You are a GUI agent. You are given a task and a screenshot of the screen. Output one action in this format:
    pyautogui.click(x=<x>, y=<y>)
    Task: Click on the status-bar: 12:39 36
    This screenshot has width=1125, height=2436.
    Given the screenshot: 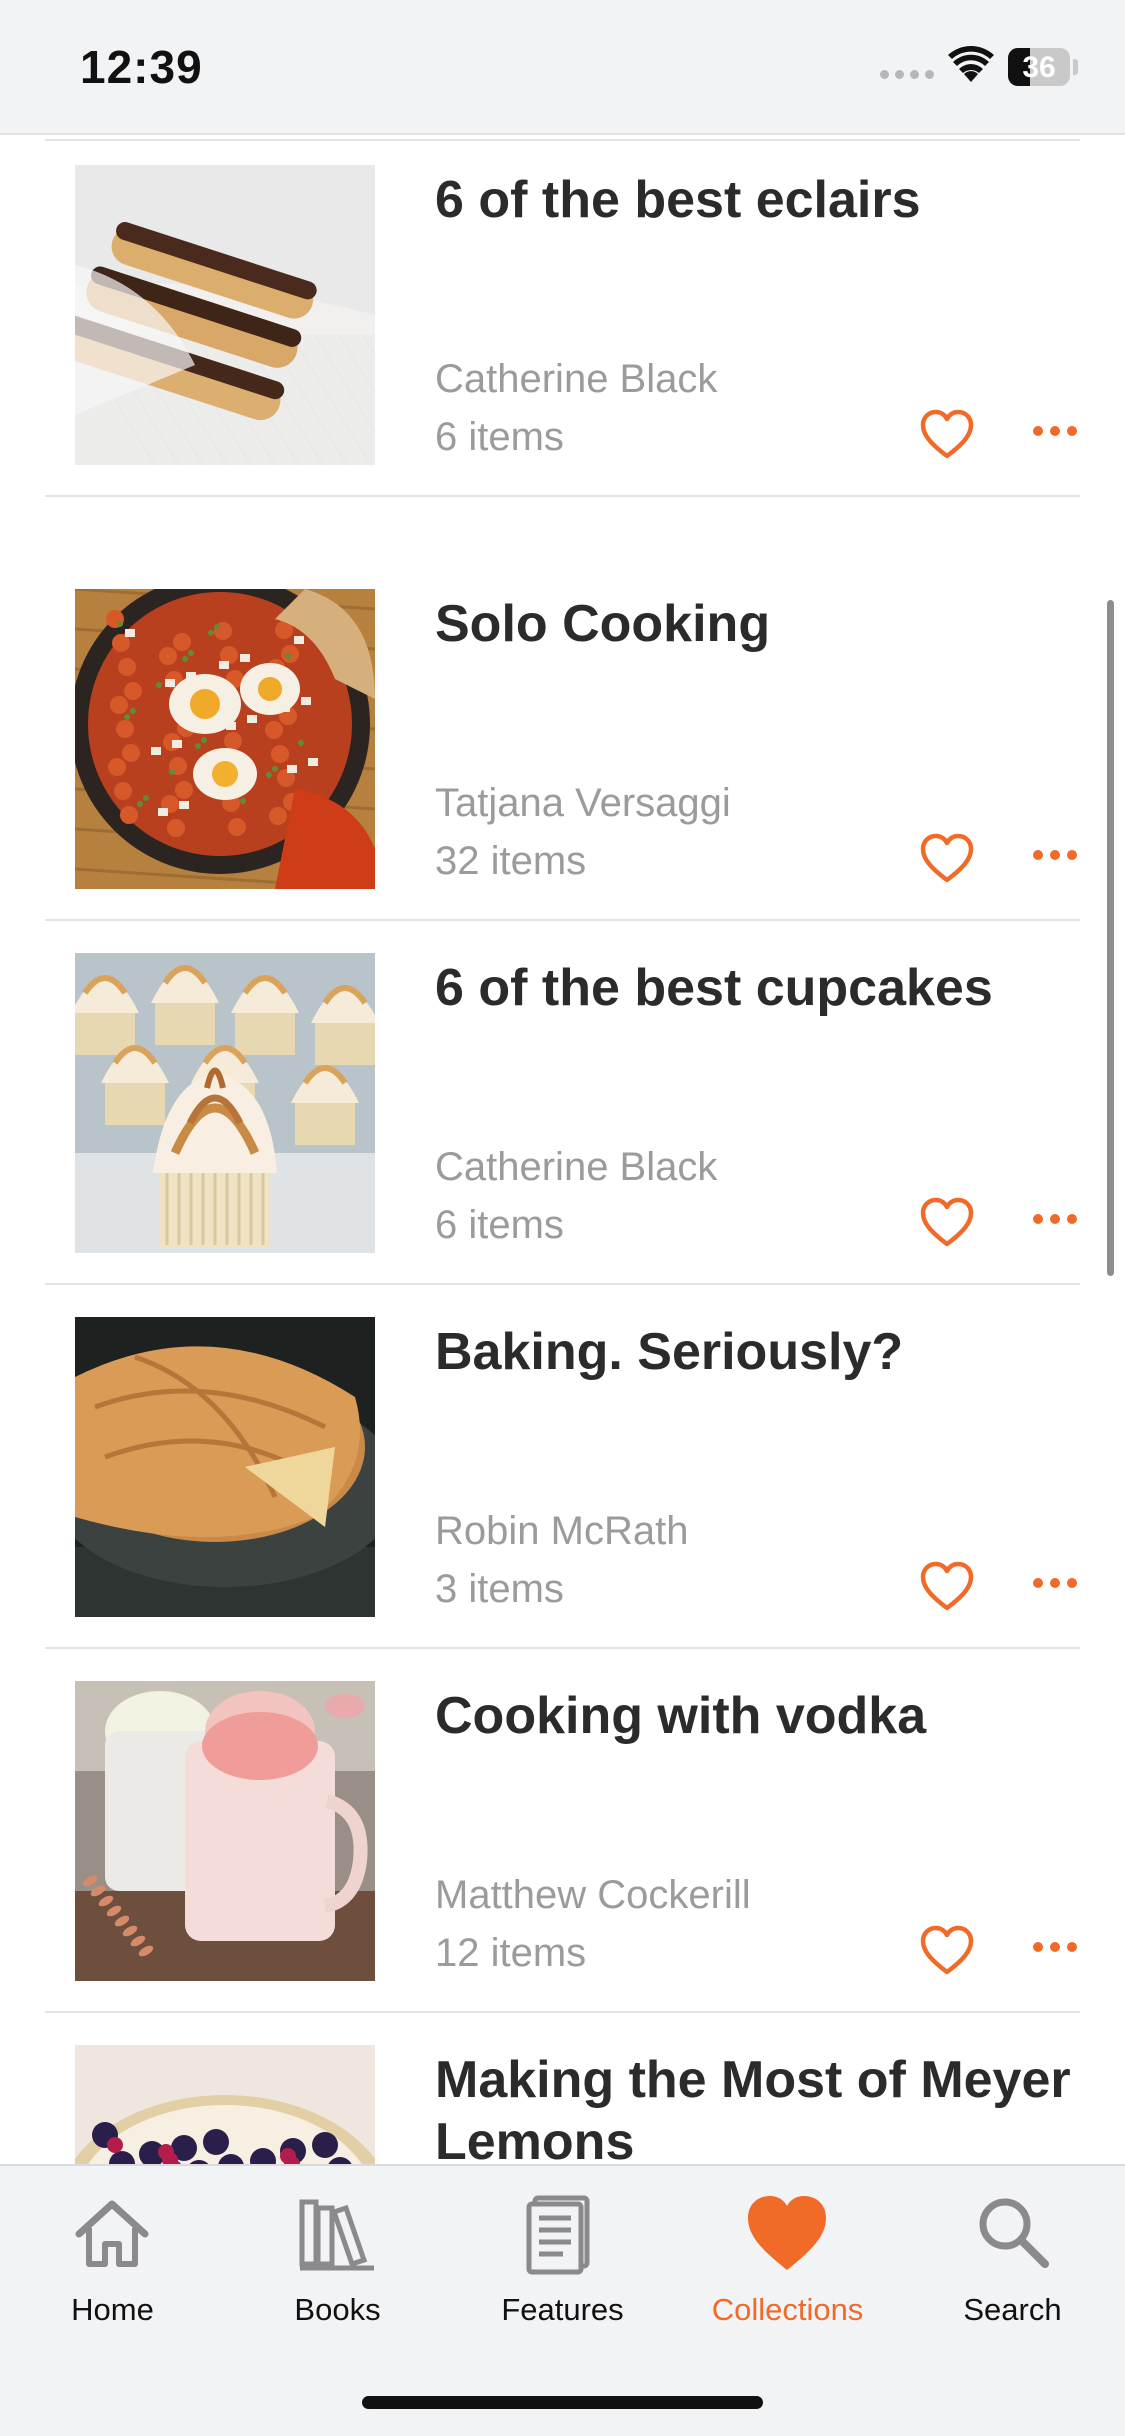 What is the action you would take?
    pyautogui.click(x=562, y=67)
    